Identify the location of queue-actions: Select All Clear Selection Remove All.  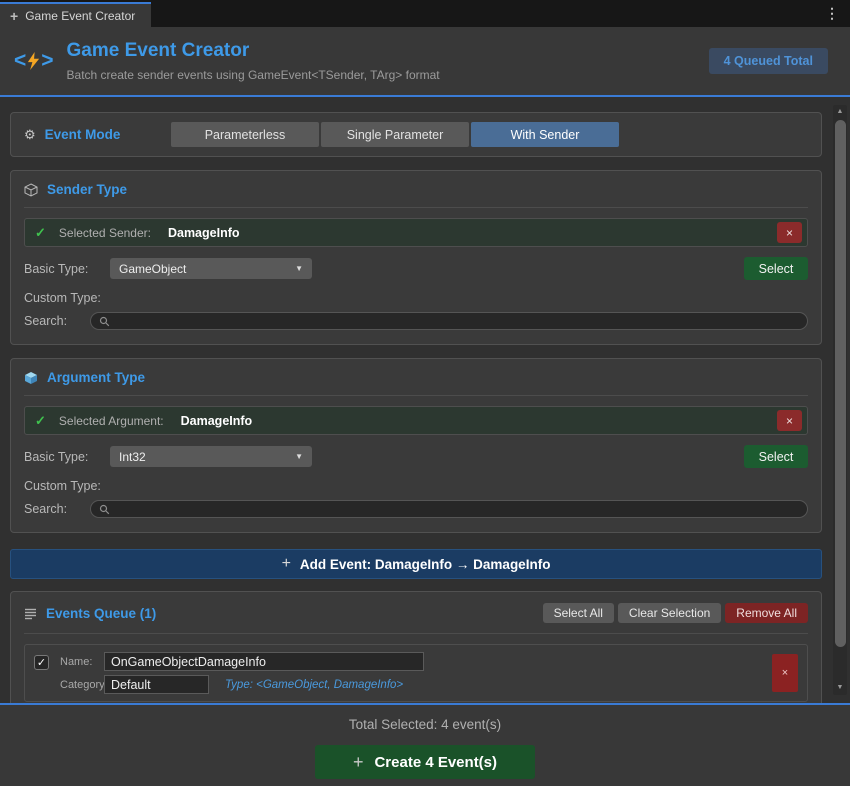
(675, 613).